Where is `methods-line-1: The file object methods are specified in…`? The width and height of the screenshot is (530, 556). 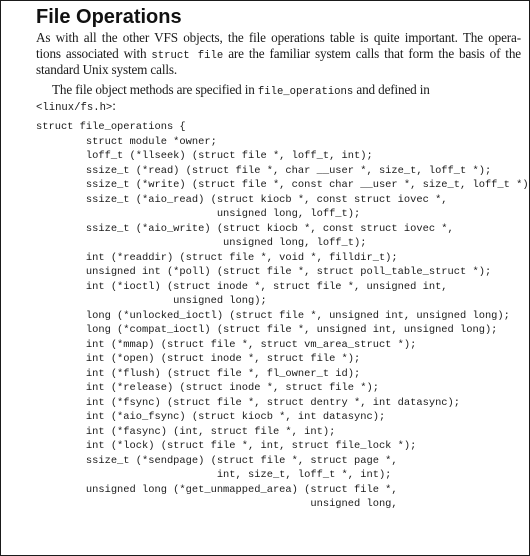
methods-line-1: The file object methods are specified in… is located at coordinates (278, 90).